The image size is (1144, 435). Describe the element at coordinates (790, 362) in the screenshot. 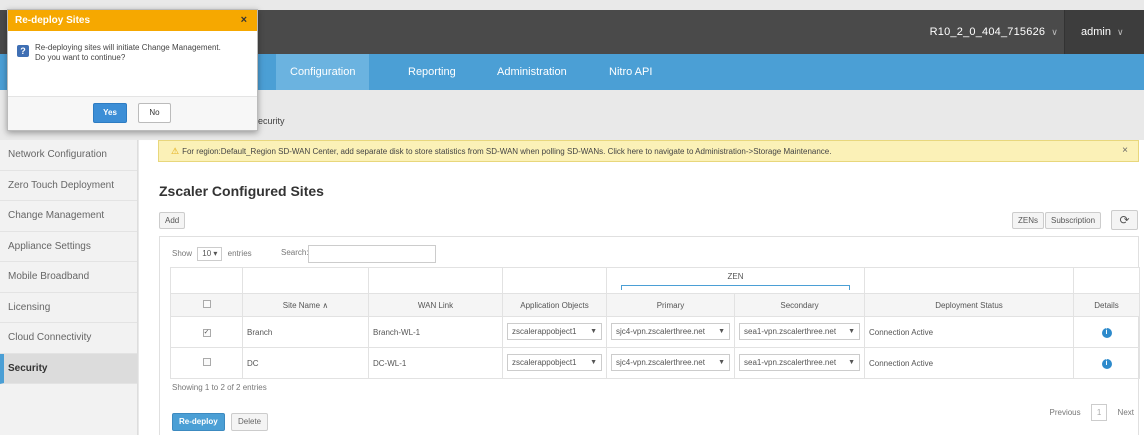

I see `select-value: sea1-vpn.zscalerthree.net` at that location.